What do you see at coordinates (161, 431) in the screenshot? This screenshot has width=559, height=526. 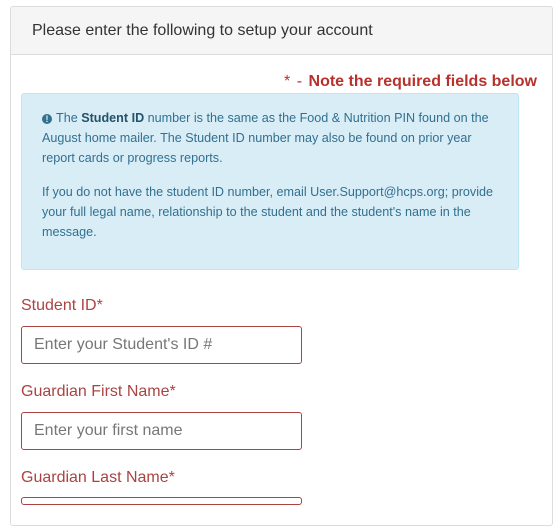 I see `guardian-first-name-input` at bounding box center [161, 431].